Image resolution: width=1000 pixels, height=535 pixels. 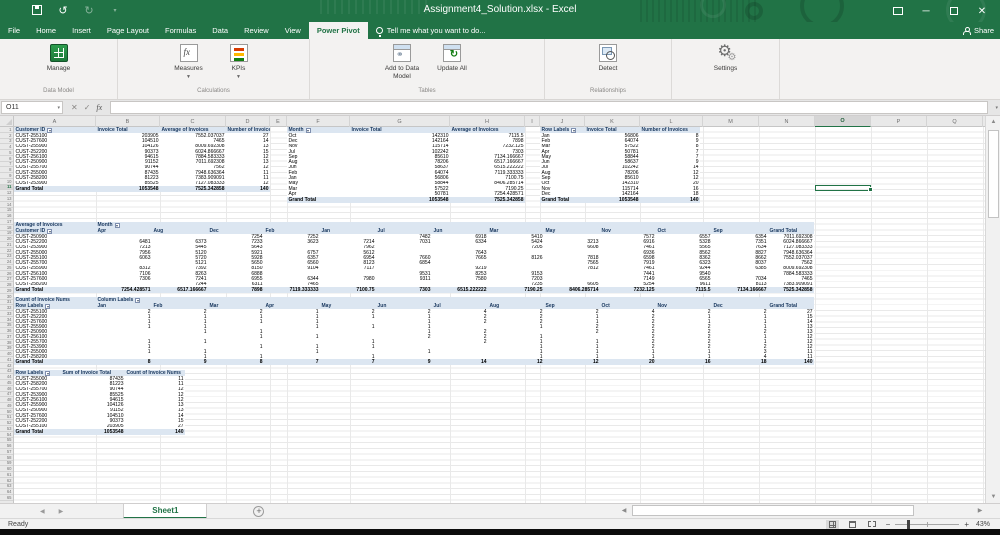 What do you see at coordinates (608, 57) in the screenshot?
I see `detect-button: Detect` at bounding box center [608, 57].